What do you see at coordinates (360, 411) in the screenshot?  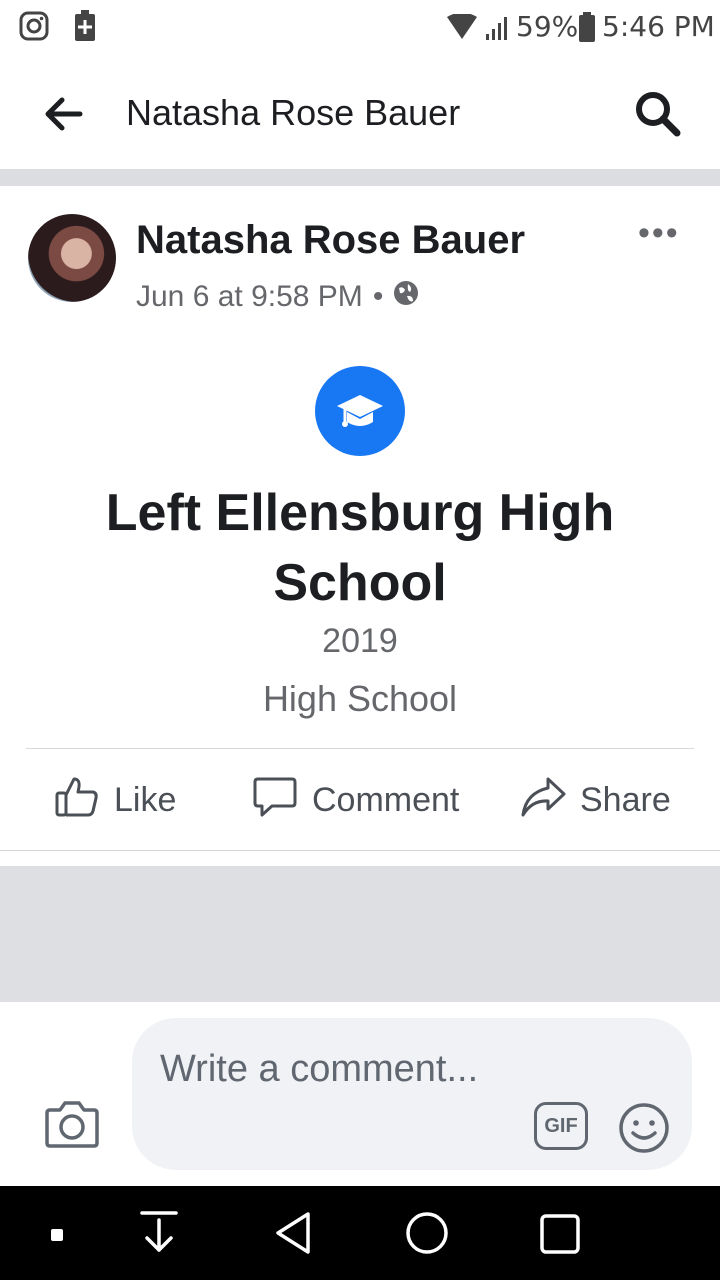 I see `graduation-cap-icon` at bounding box center [360, 411].